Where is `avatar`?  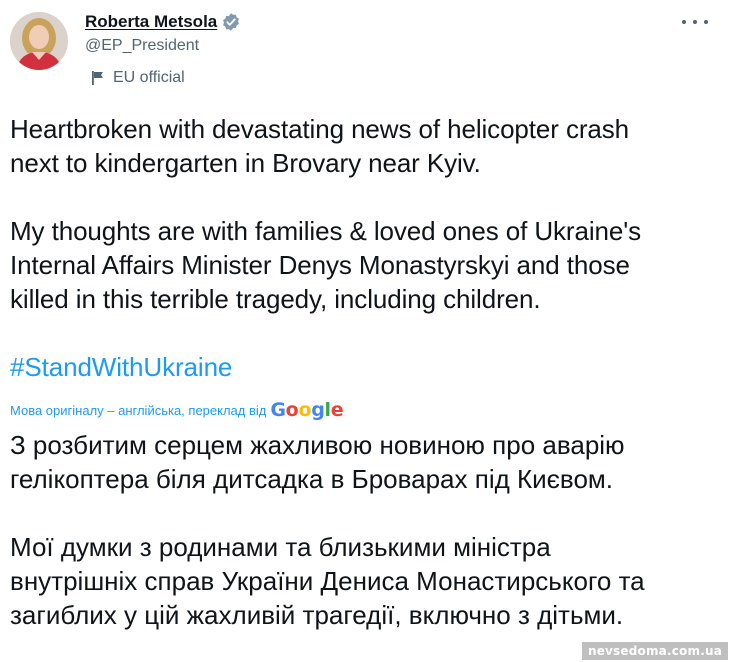
avatar is located at coordinates (39, 41).